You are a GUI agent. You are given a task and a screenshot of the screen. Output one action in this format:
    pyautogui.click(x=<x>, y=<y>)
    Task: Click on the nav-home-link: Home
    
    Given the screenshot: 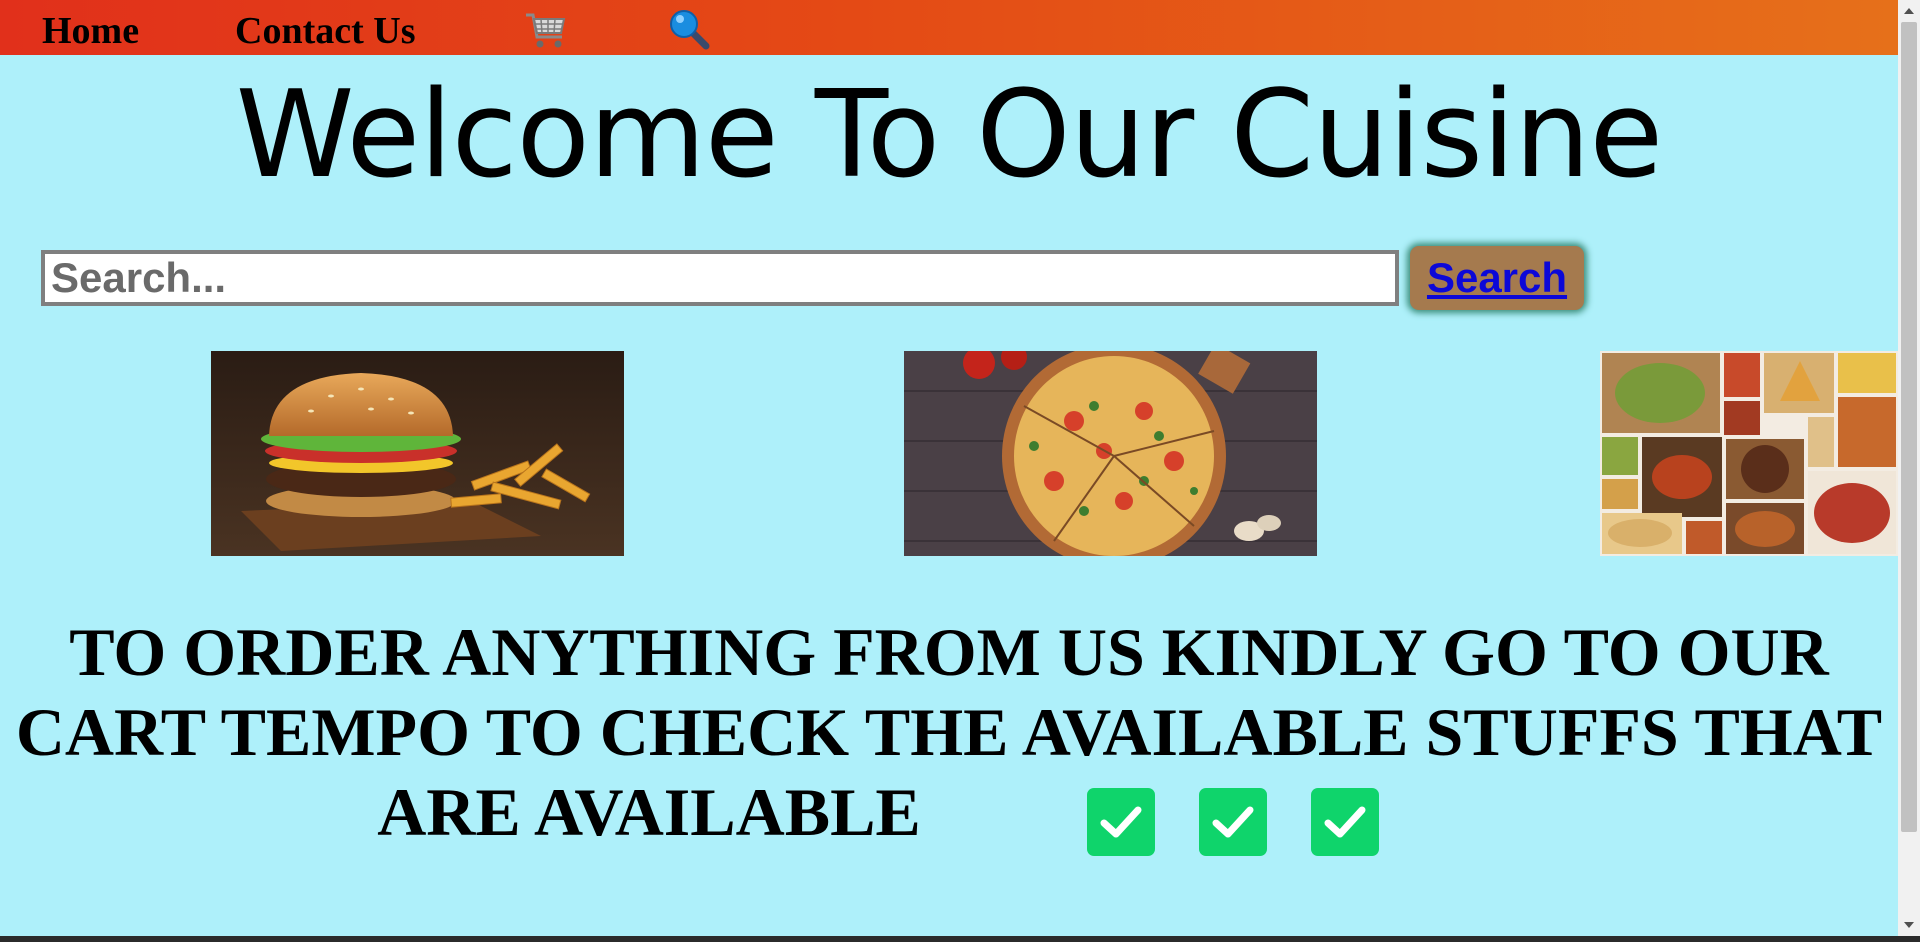 What is the action you would take?
    pyautogui.click(x=90, y=31)
    